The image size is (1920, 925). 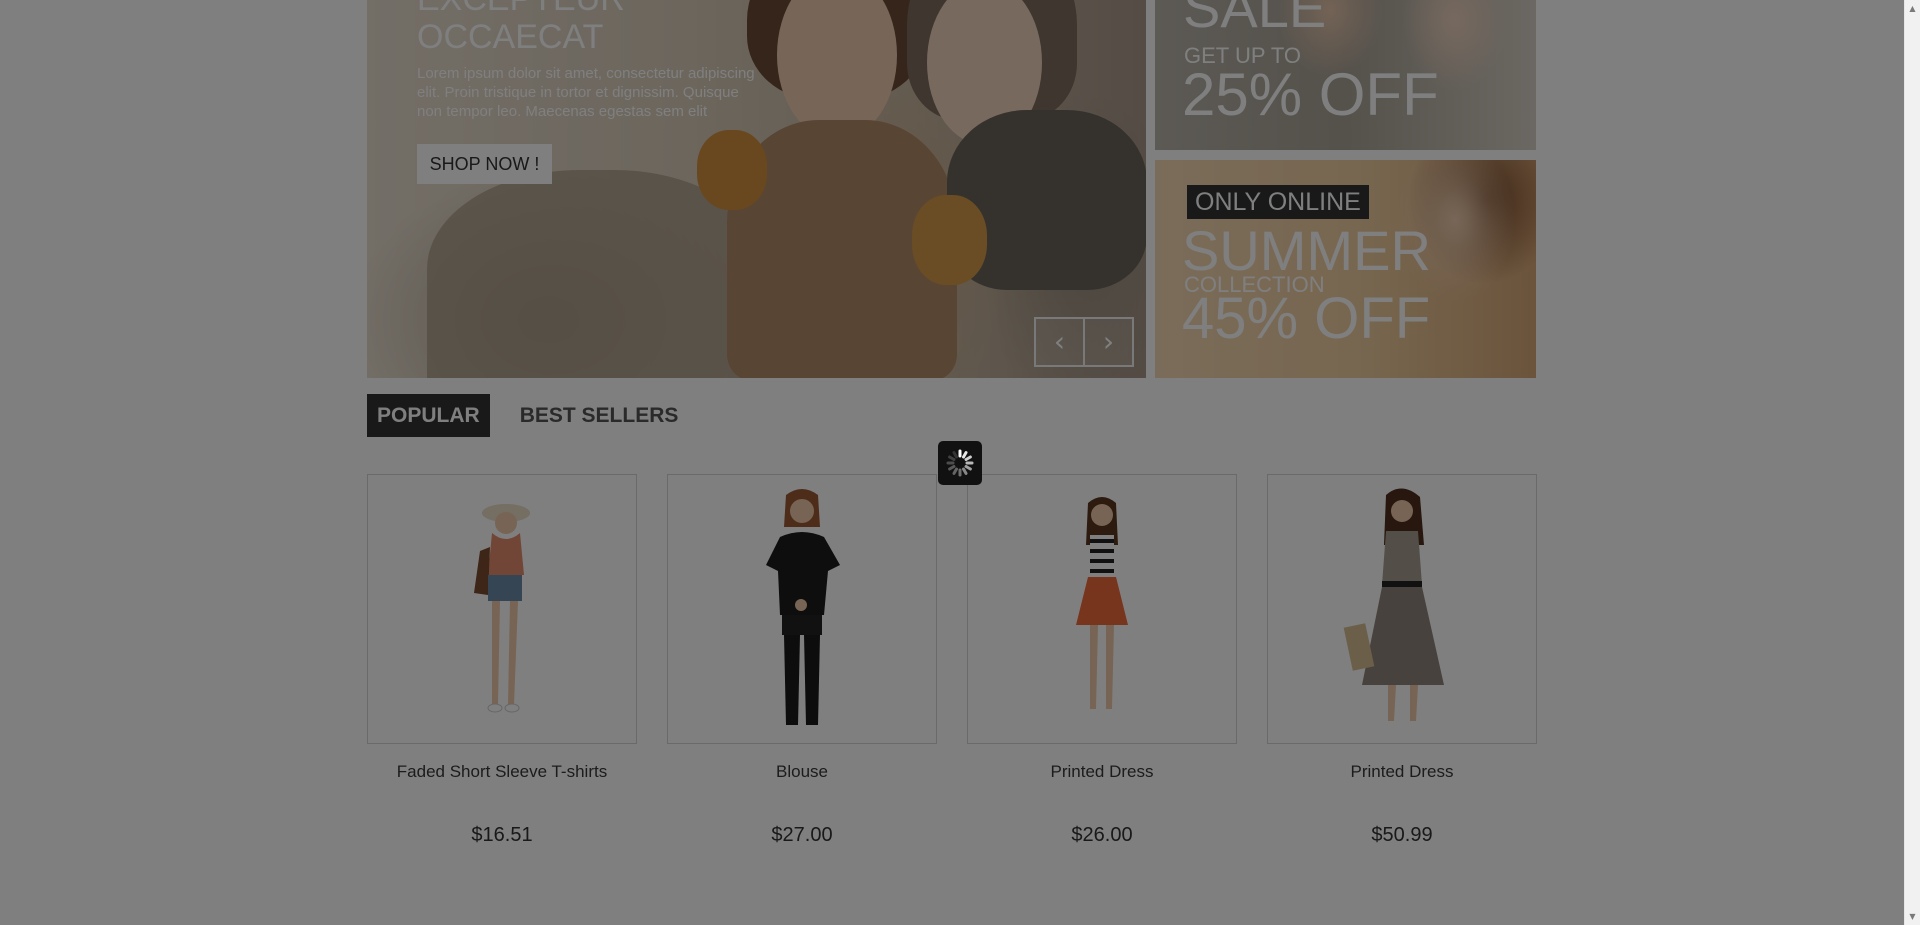 I want to click on vertical-scrollbar: ▲ ▼, so click(x=1912, y=462).